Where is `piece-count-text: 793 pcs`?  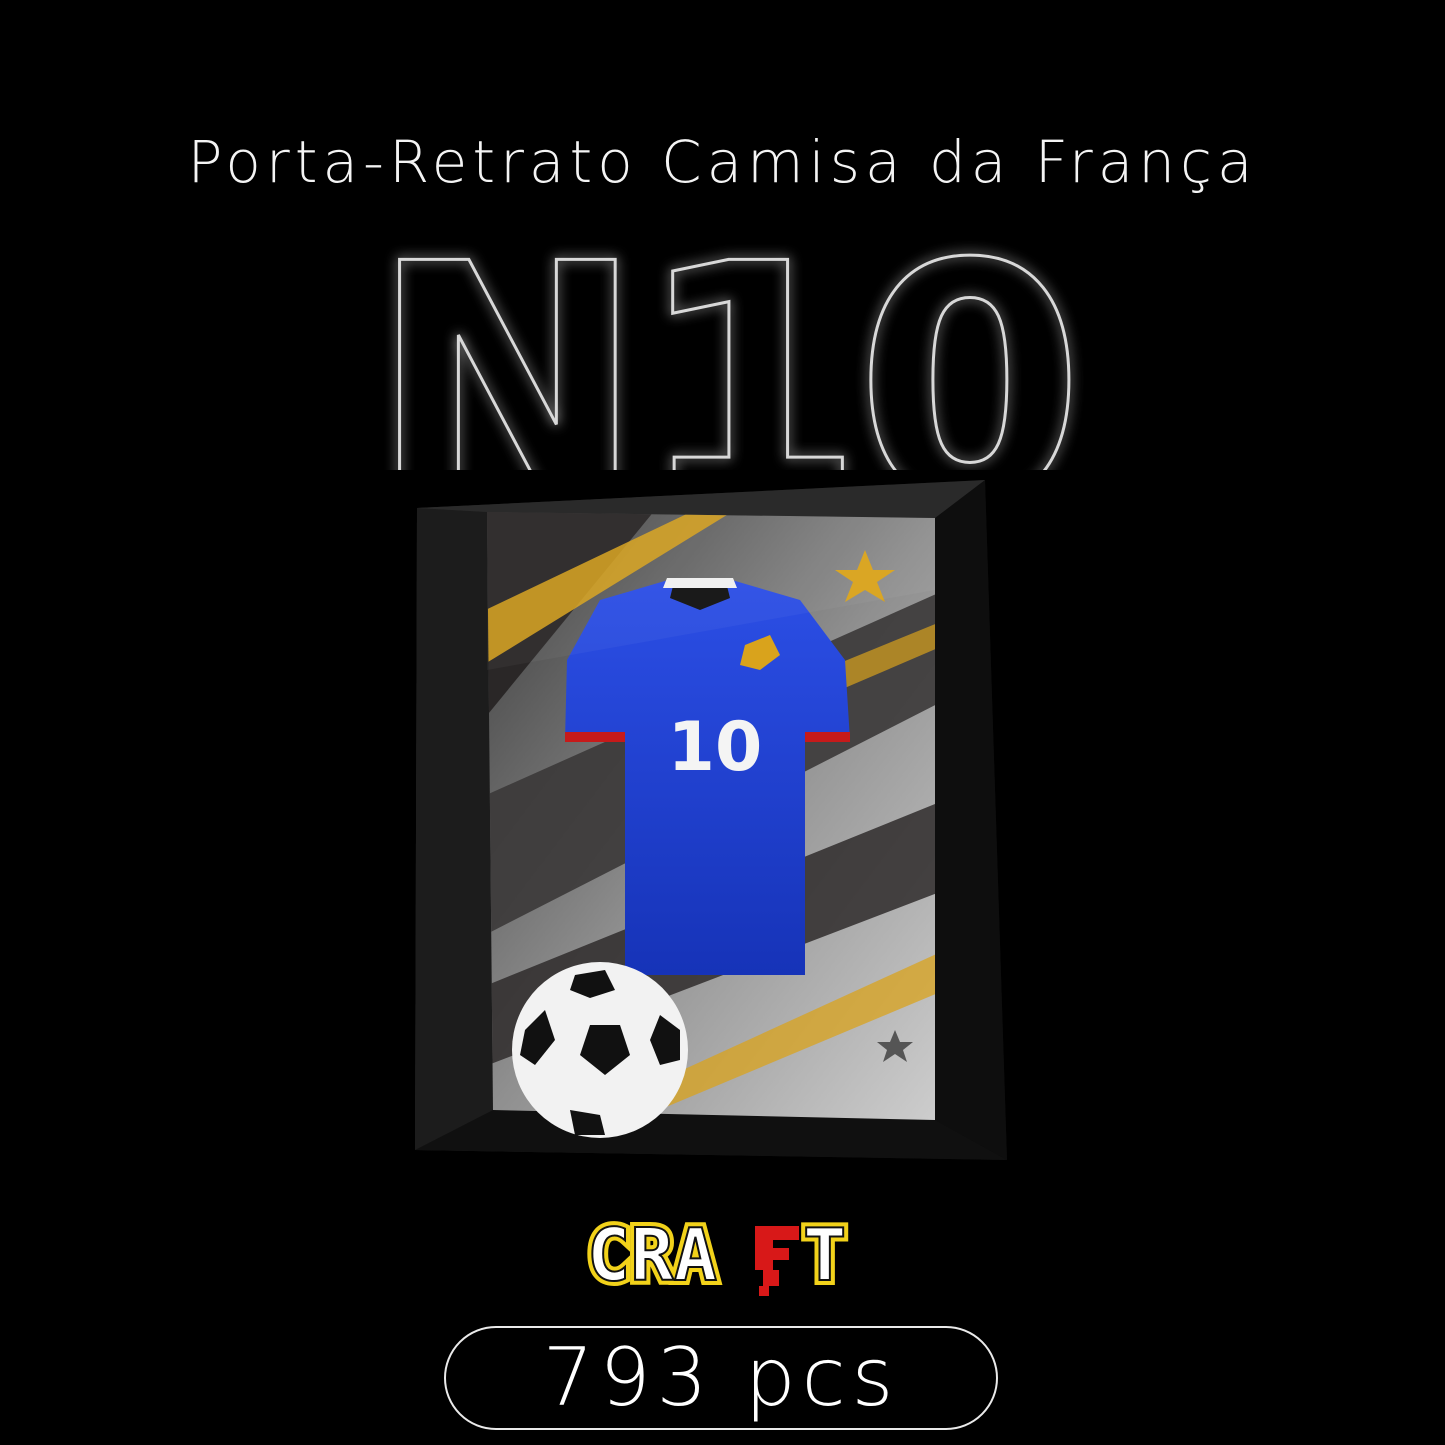
piece-count-text: 793 pcs is located at coordinates (721, 1377).